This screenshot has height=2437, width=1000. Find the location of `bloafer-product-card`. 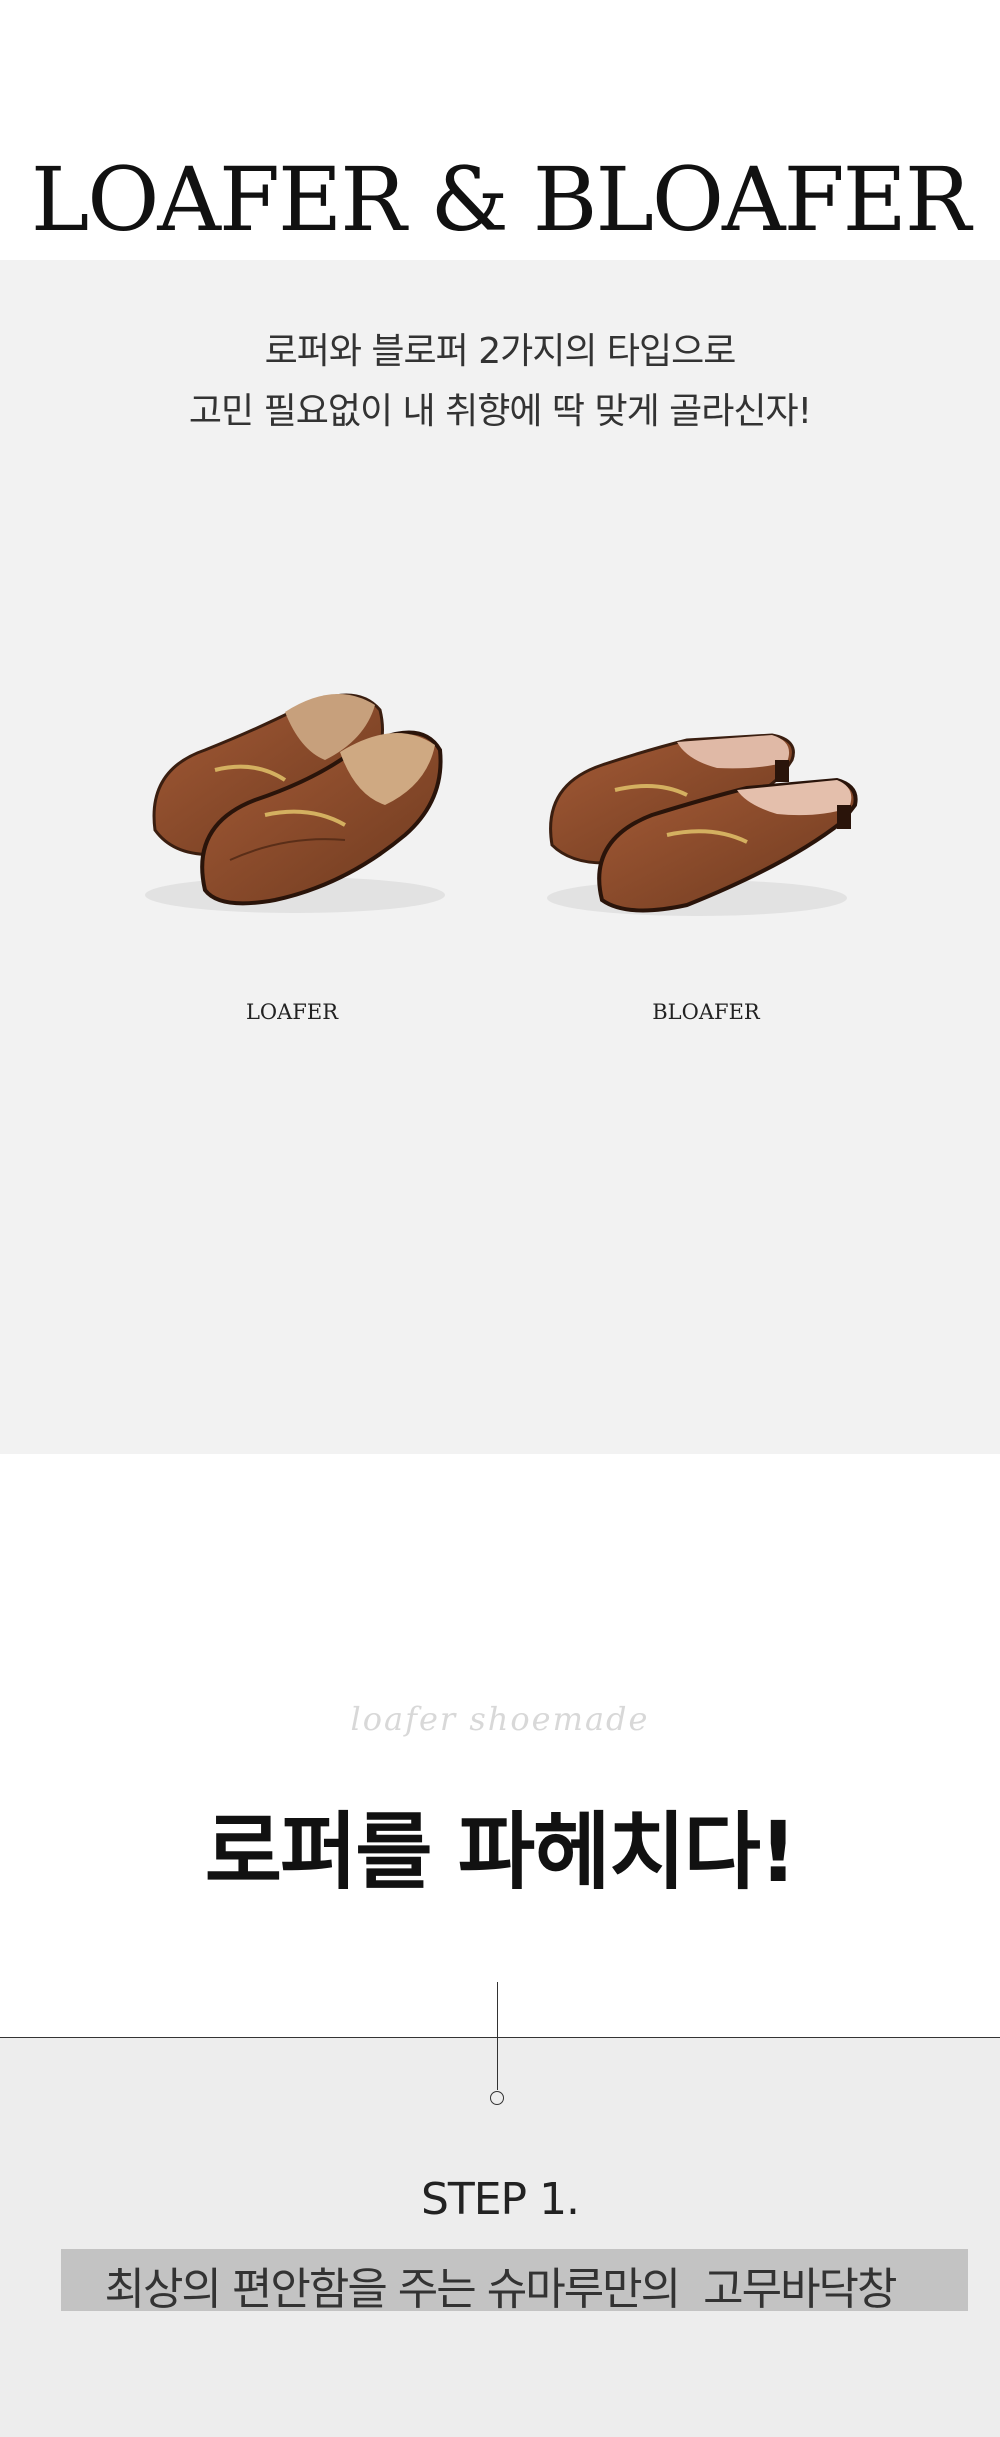

bloafer-product-card is located at coordinates (702, 810).